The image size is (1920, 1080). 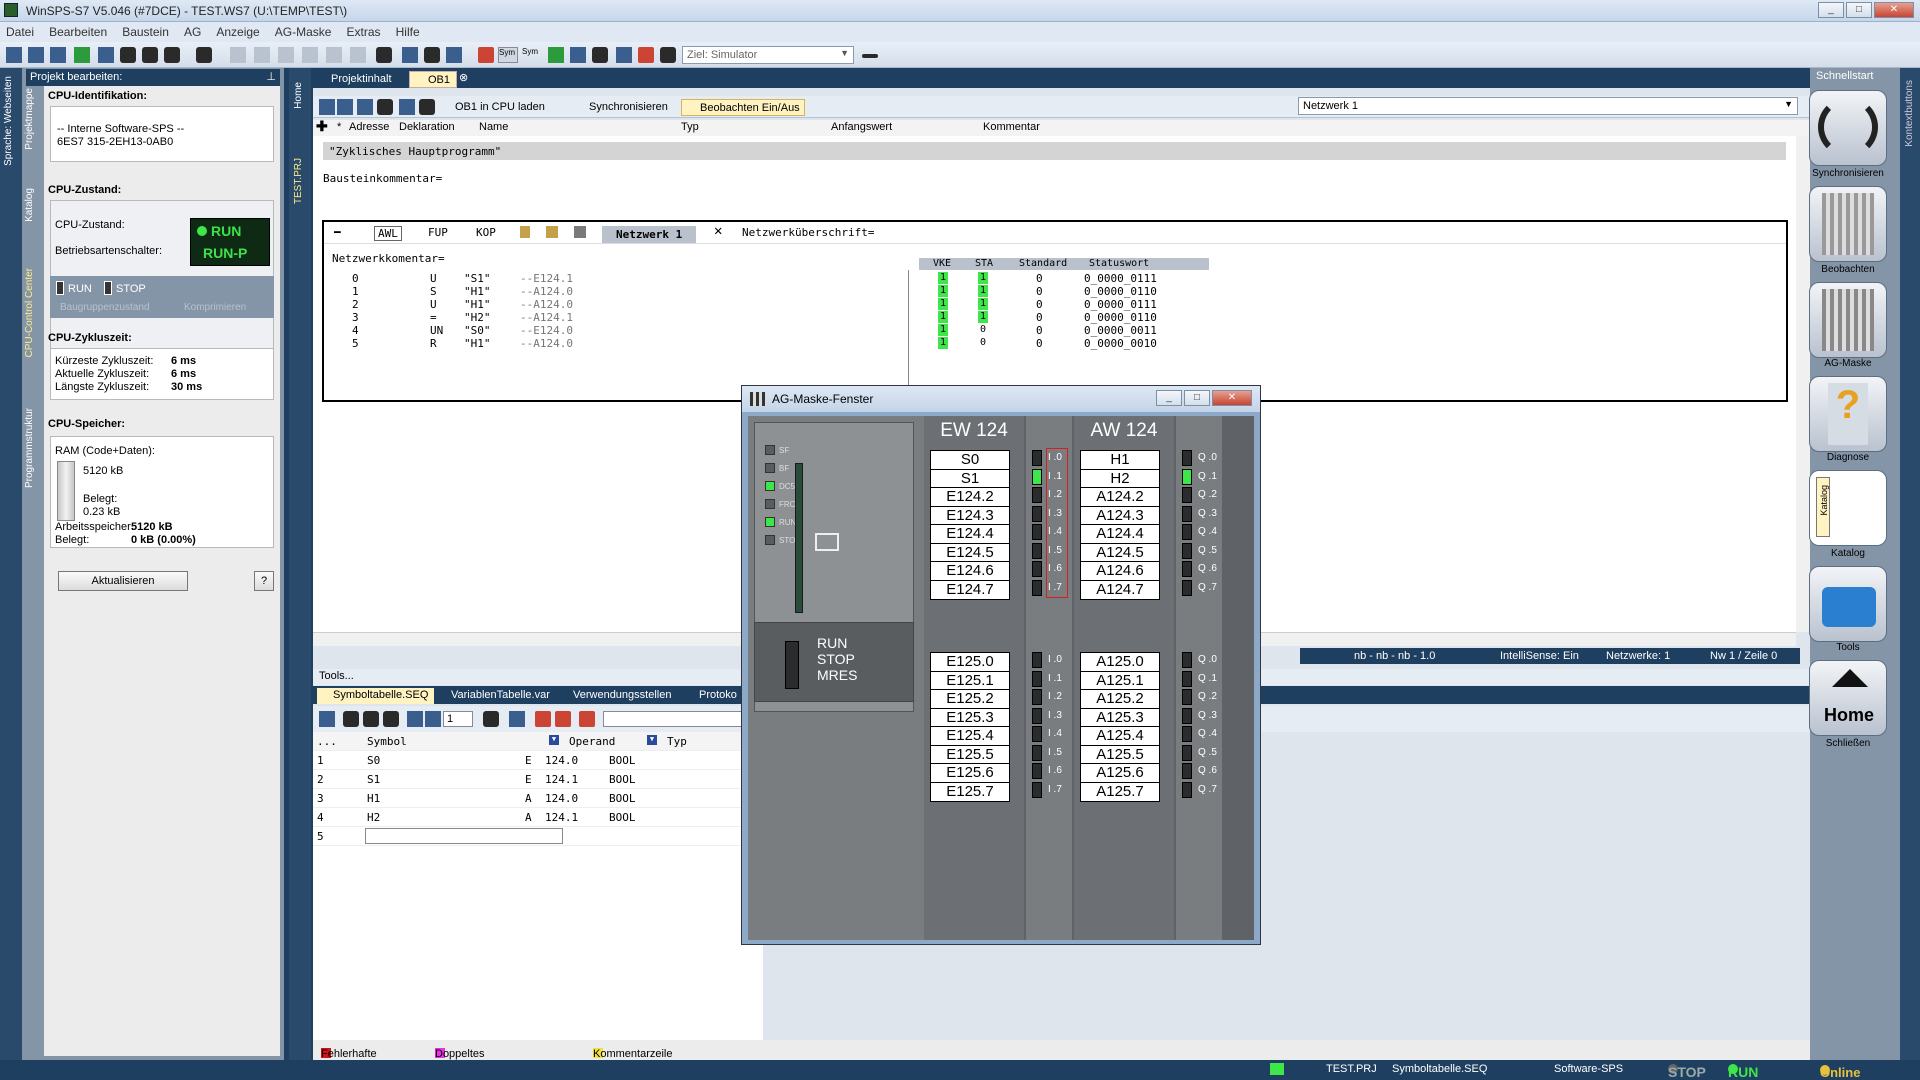 What do you see at coordinates (1848, 414) in the screenshot?
I see `quick-diagnose-button: ?` at bounding box center [1848, 414].